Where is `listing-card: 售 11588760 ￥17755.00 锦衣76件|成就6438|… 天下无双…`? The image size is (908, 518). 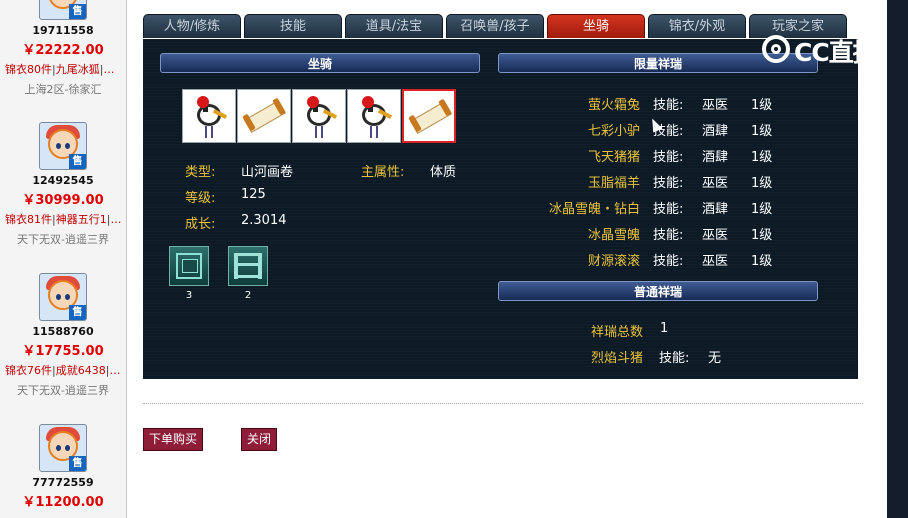 listing-card: 售 11588760 ￥17755.00 锦衣76件|成就6438|… 天下无双… is located at coordinates (63, 335).